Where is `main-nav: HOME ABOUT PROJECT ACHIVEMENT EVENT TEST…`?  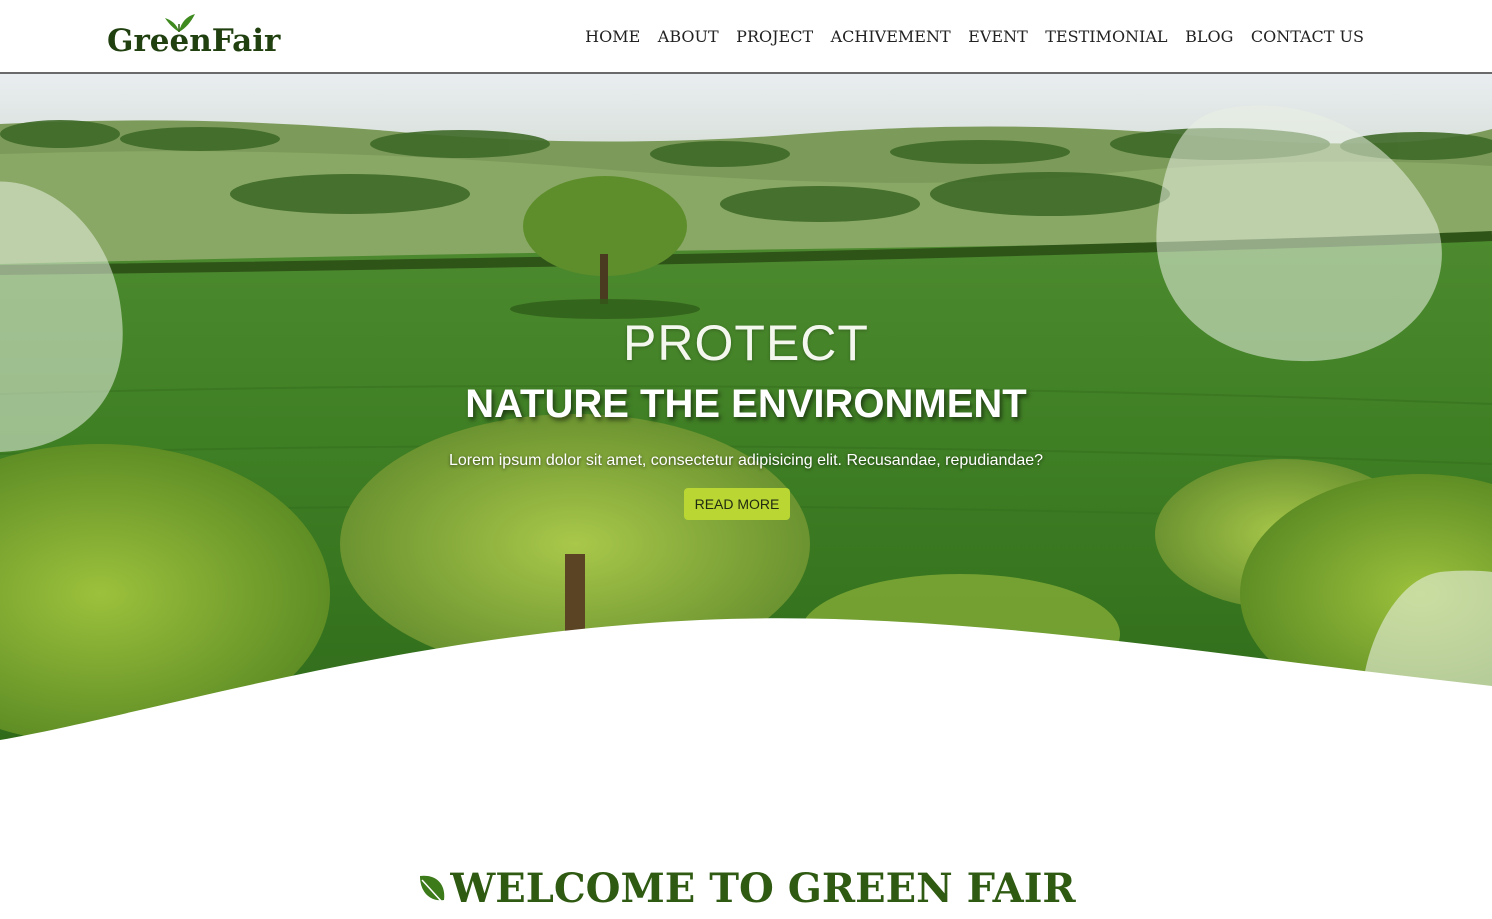 main-nav: HOME ABOUT PROJECT ACHIVEMENT EVENT TEST… is located at coordinates (974, 37).